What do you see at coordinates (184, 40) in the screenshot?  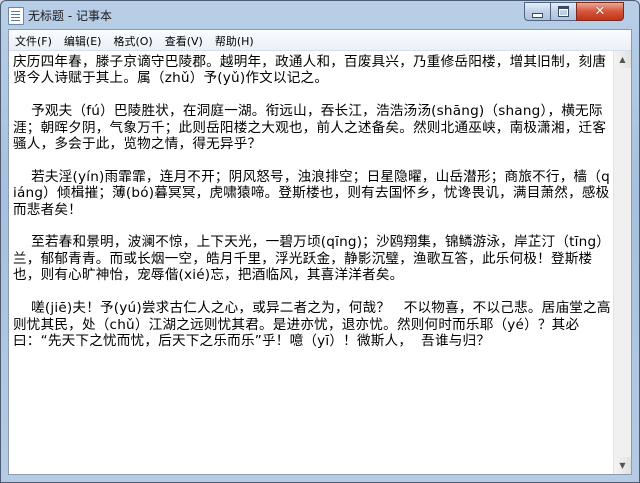 I see `menu-view: 查看(V)` at bounding box center [184, 40].